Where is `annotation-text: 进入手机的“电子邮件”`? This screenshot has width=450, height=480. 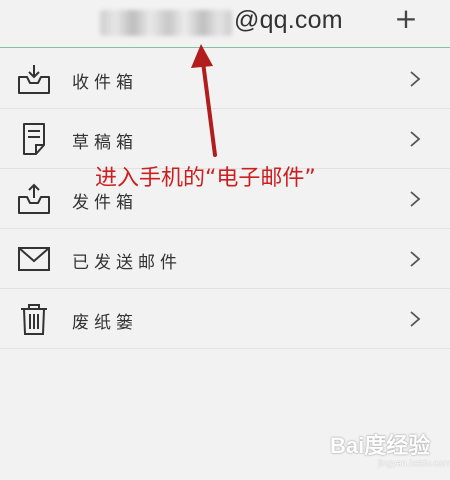 annotation-text: 进入手机的“电子邮件” is located at coordinates (205, 178).